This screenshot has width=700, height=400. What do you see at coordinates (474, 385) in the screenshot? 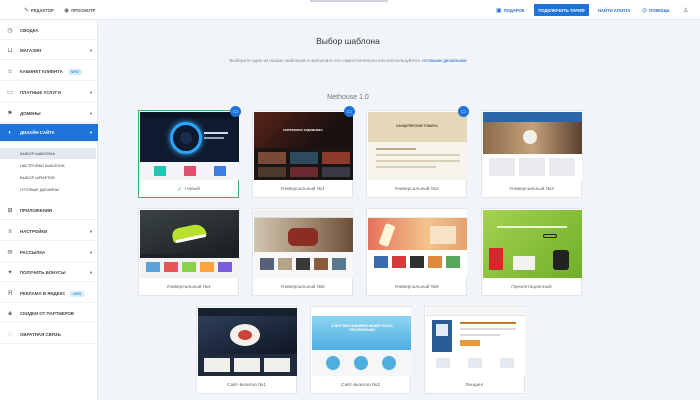
I see `template-name: Лендинг` at bounding box center [474, 385].